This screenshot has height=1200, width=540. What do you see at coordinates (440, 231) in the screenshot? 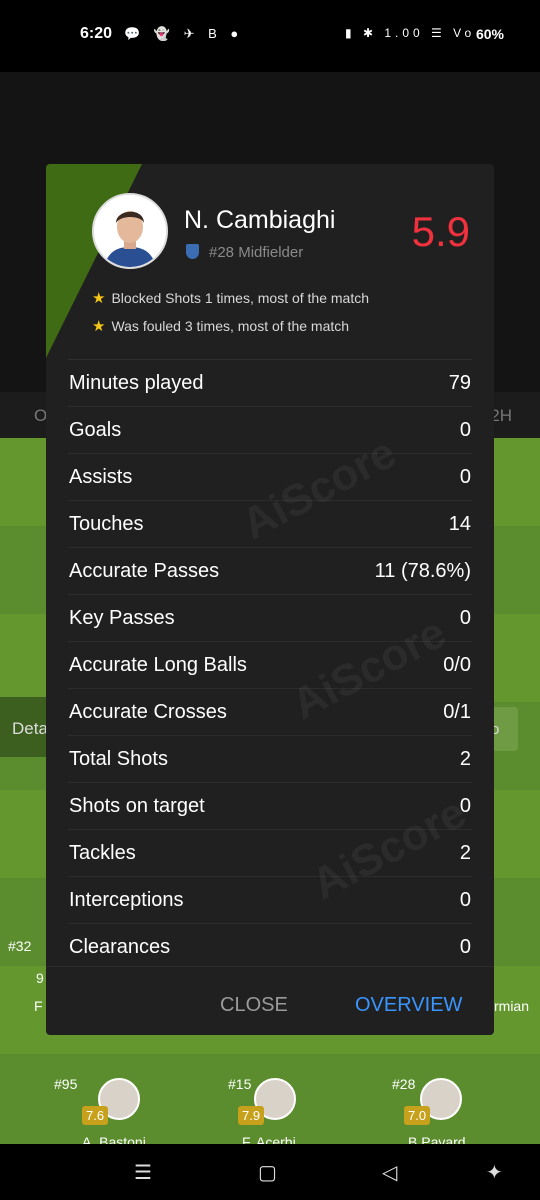
I see `player-rating: 5.9` at bounding box center [440, 231].